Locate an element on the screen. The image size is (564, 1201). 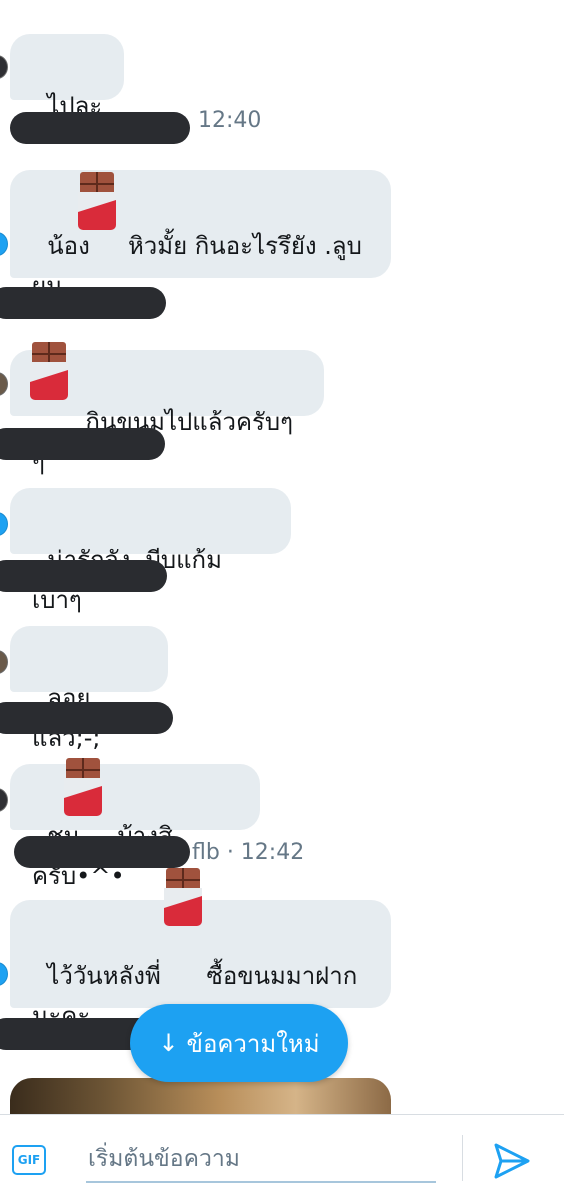
timestamp: 12:40 is located at coordinates (230, 120).